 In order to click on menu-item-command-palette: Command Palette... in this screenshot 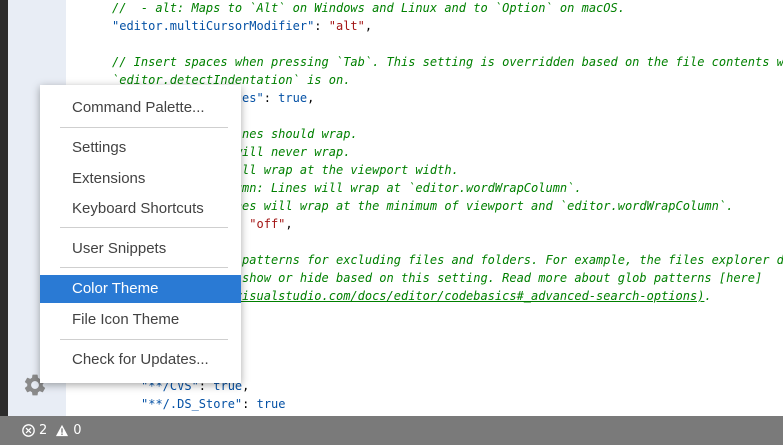, I will do `click(140, 108)`.